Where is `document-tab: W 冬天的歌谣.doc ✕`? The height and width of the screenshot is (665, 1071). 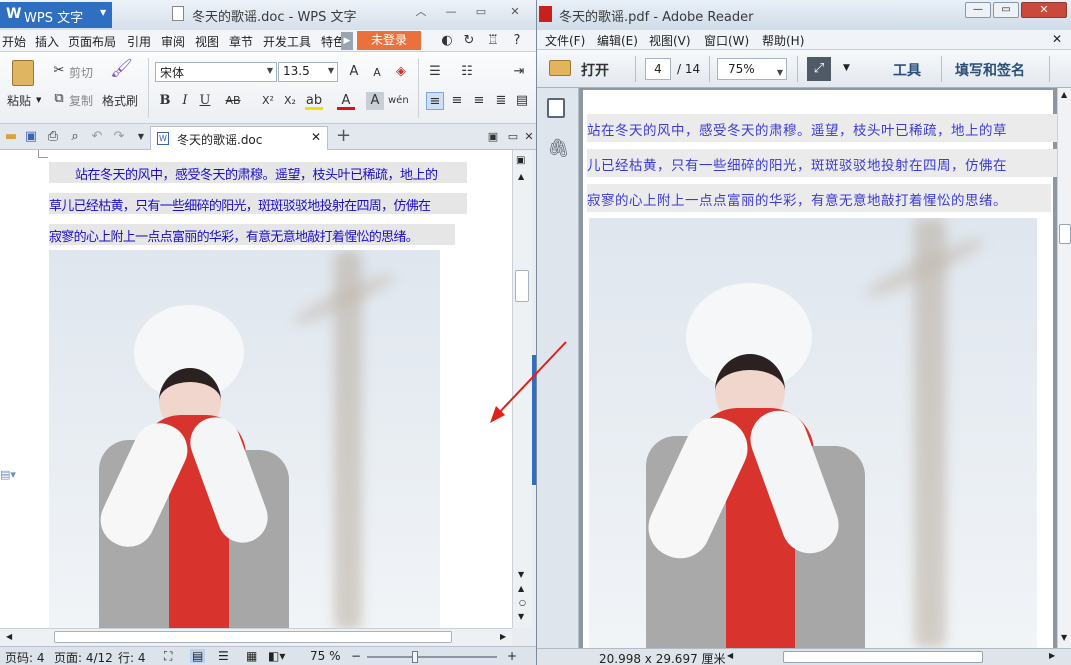 document-tab: W 冬天的歌谣.doc ✕ is located at coordinates (239, 138).